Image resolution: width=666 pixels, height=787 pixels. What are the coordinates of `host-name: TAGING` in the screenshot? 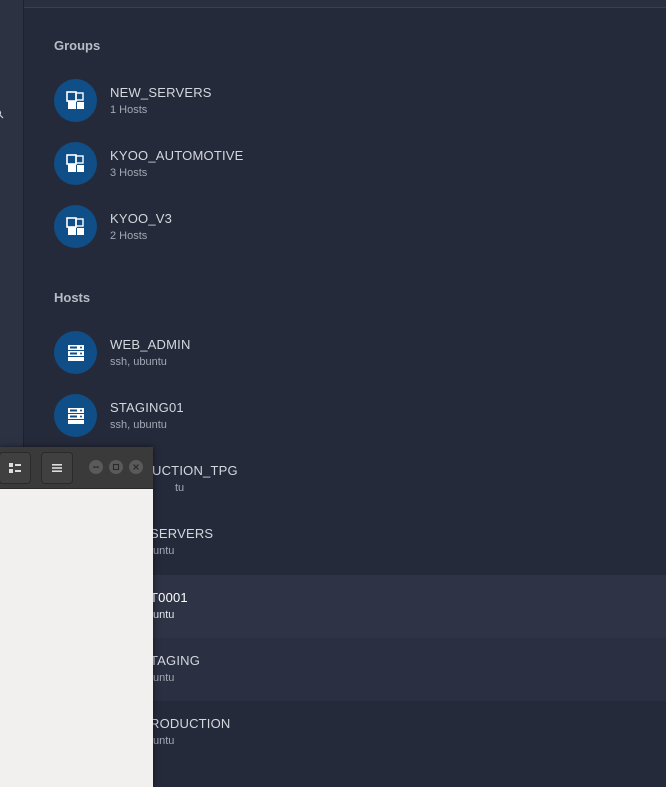 It's located at (175, 660).